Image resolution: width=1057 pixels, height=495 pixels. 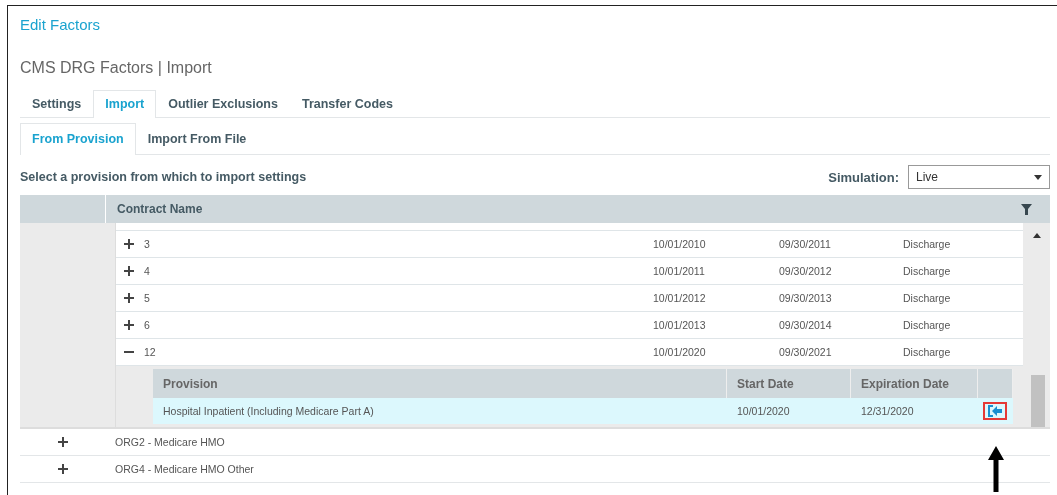 I want to click on contract-name: 5, so click(x=147, y=298).